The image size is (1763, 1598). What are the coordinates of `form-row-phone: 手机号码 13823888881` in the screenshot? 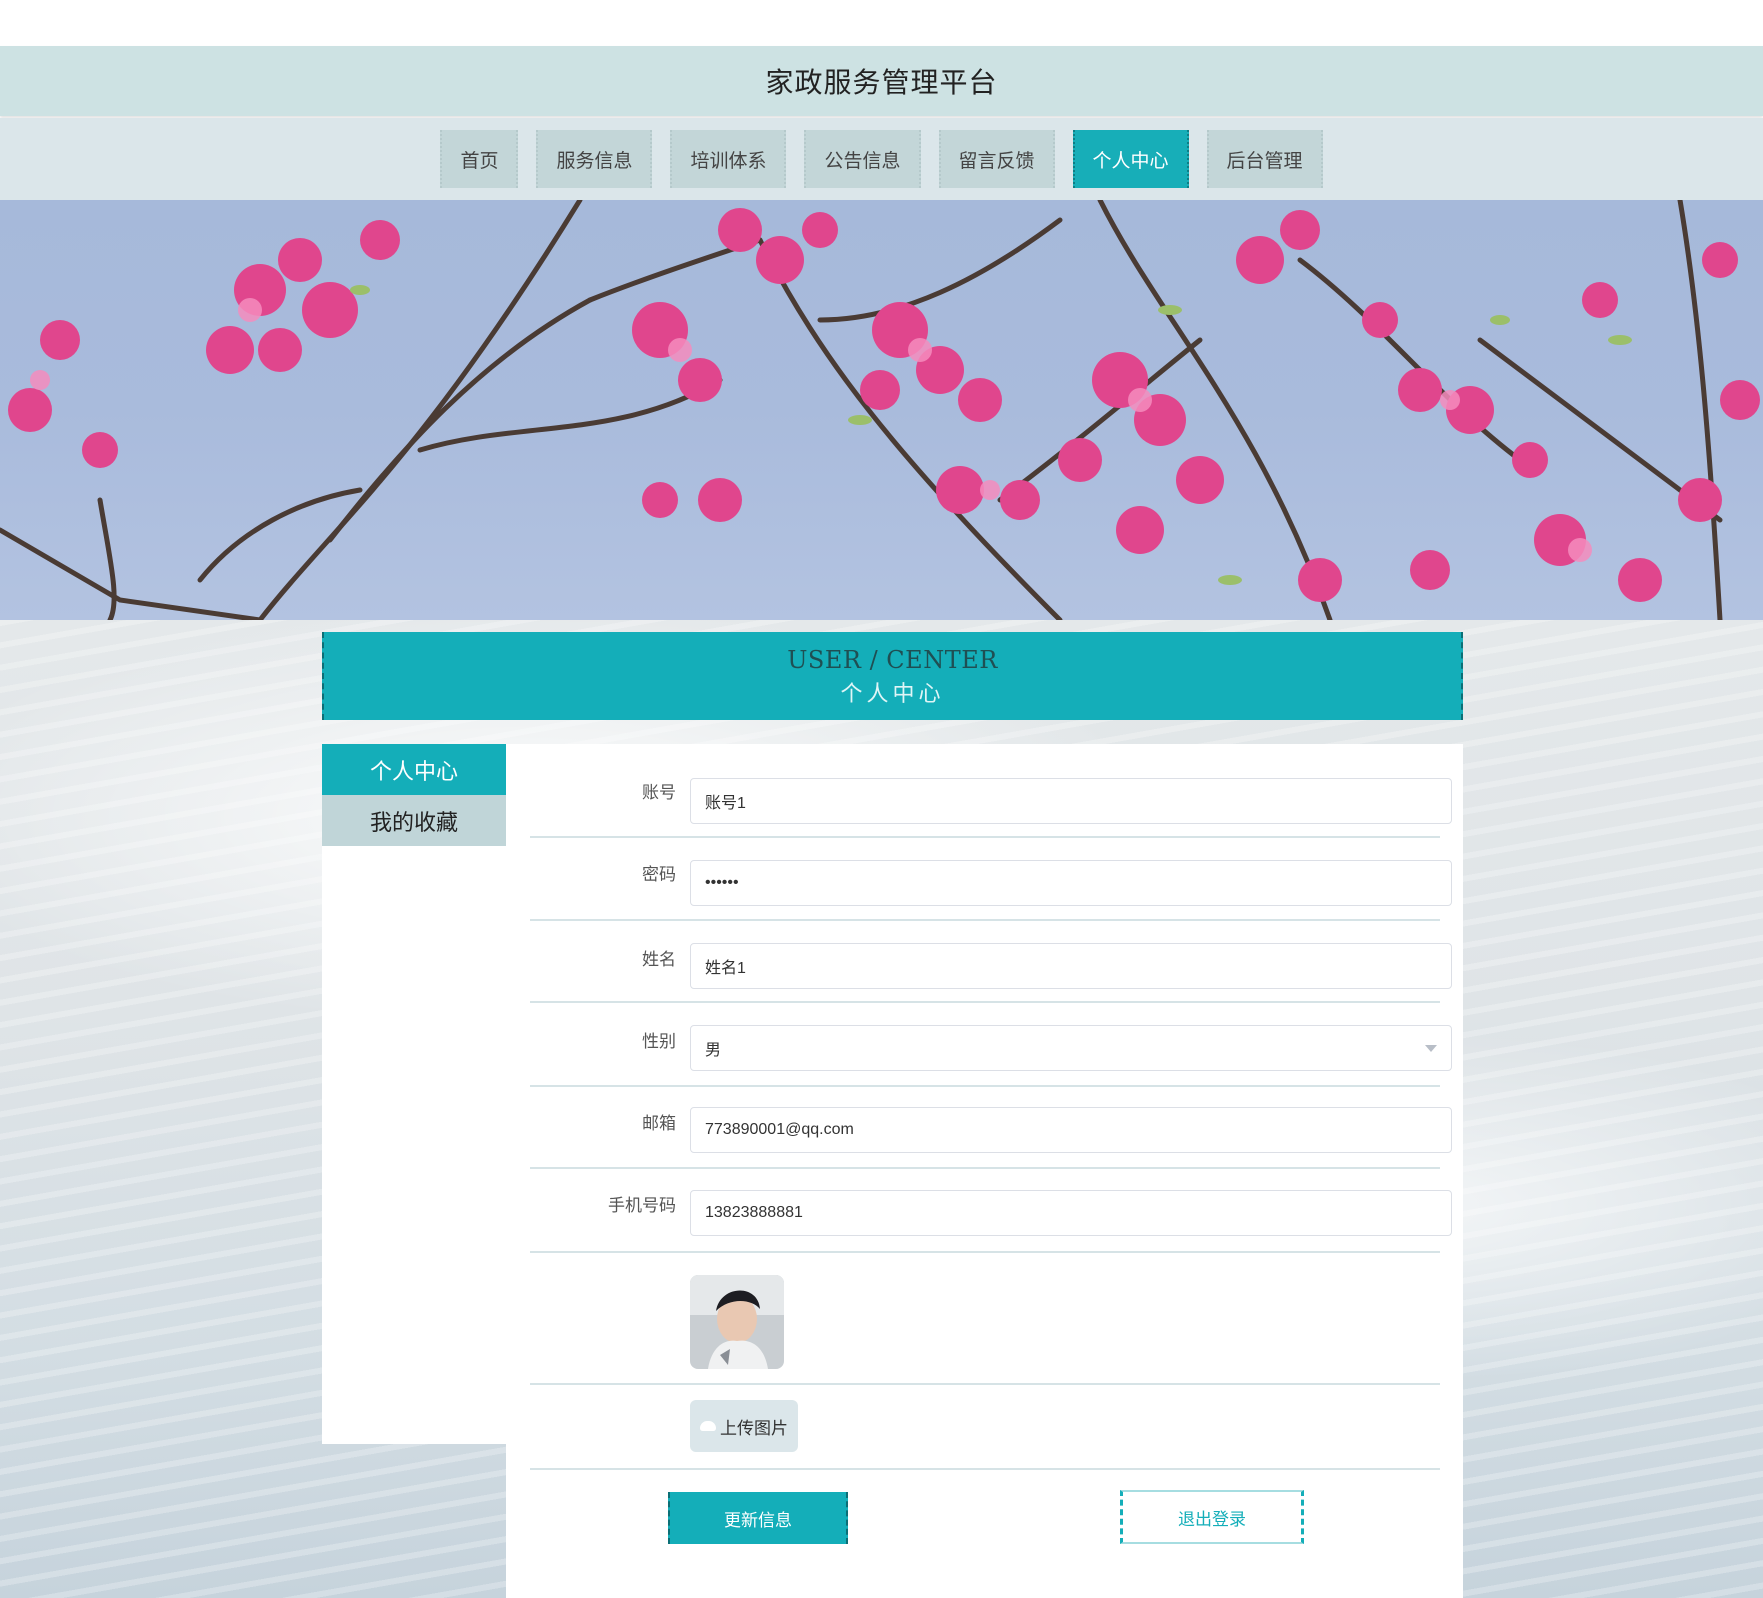 It's located at (991, 1211).